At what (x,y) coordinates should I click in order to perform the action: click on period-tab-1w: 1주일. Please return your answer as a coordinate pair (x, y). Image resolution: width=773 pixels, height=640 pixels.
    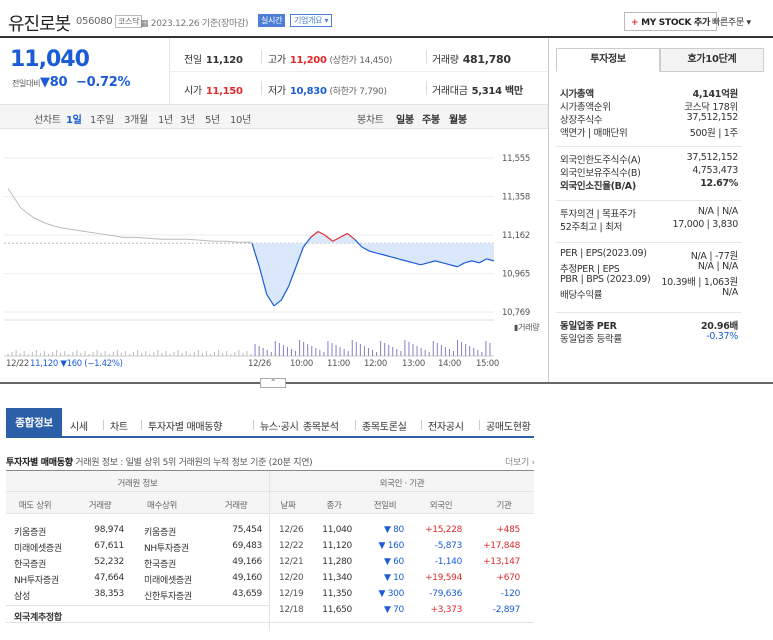
    Looking at the image, I should click on (102, 118).